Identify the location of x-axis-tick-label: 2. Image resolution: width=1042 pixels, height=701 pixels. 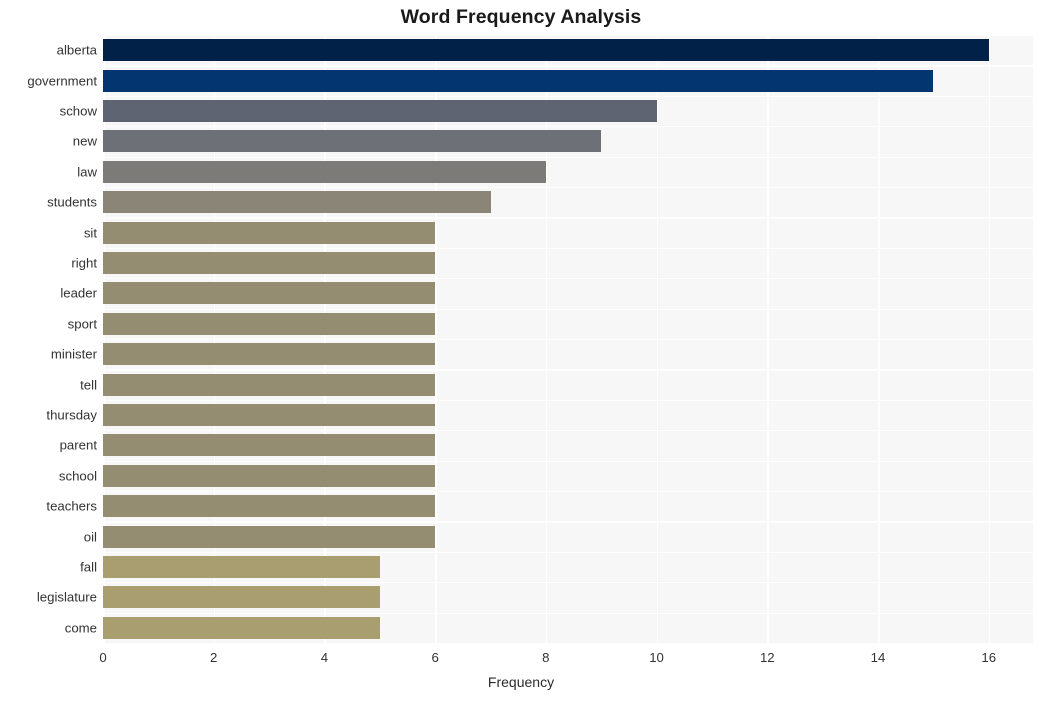
(214, 657).